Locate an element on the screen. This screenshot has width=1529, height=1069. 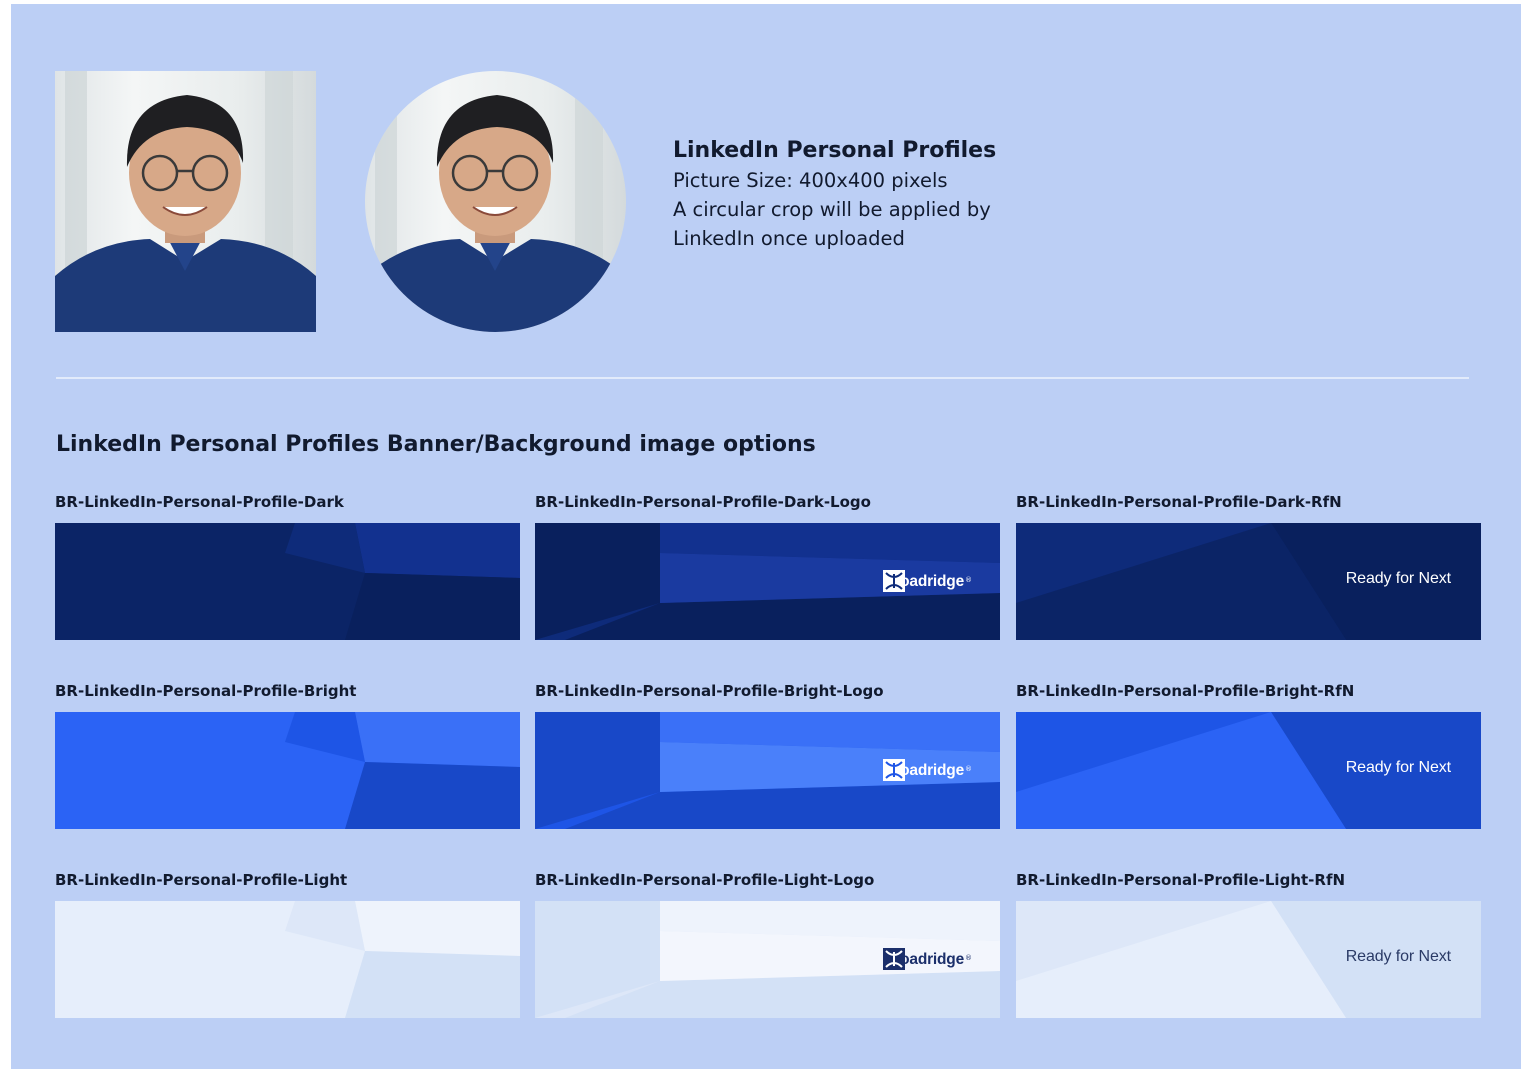
banner-image-bright-rfn: Ready for Next is located at coordinates (1248, 770).